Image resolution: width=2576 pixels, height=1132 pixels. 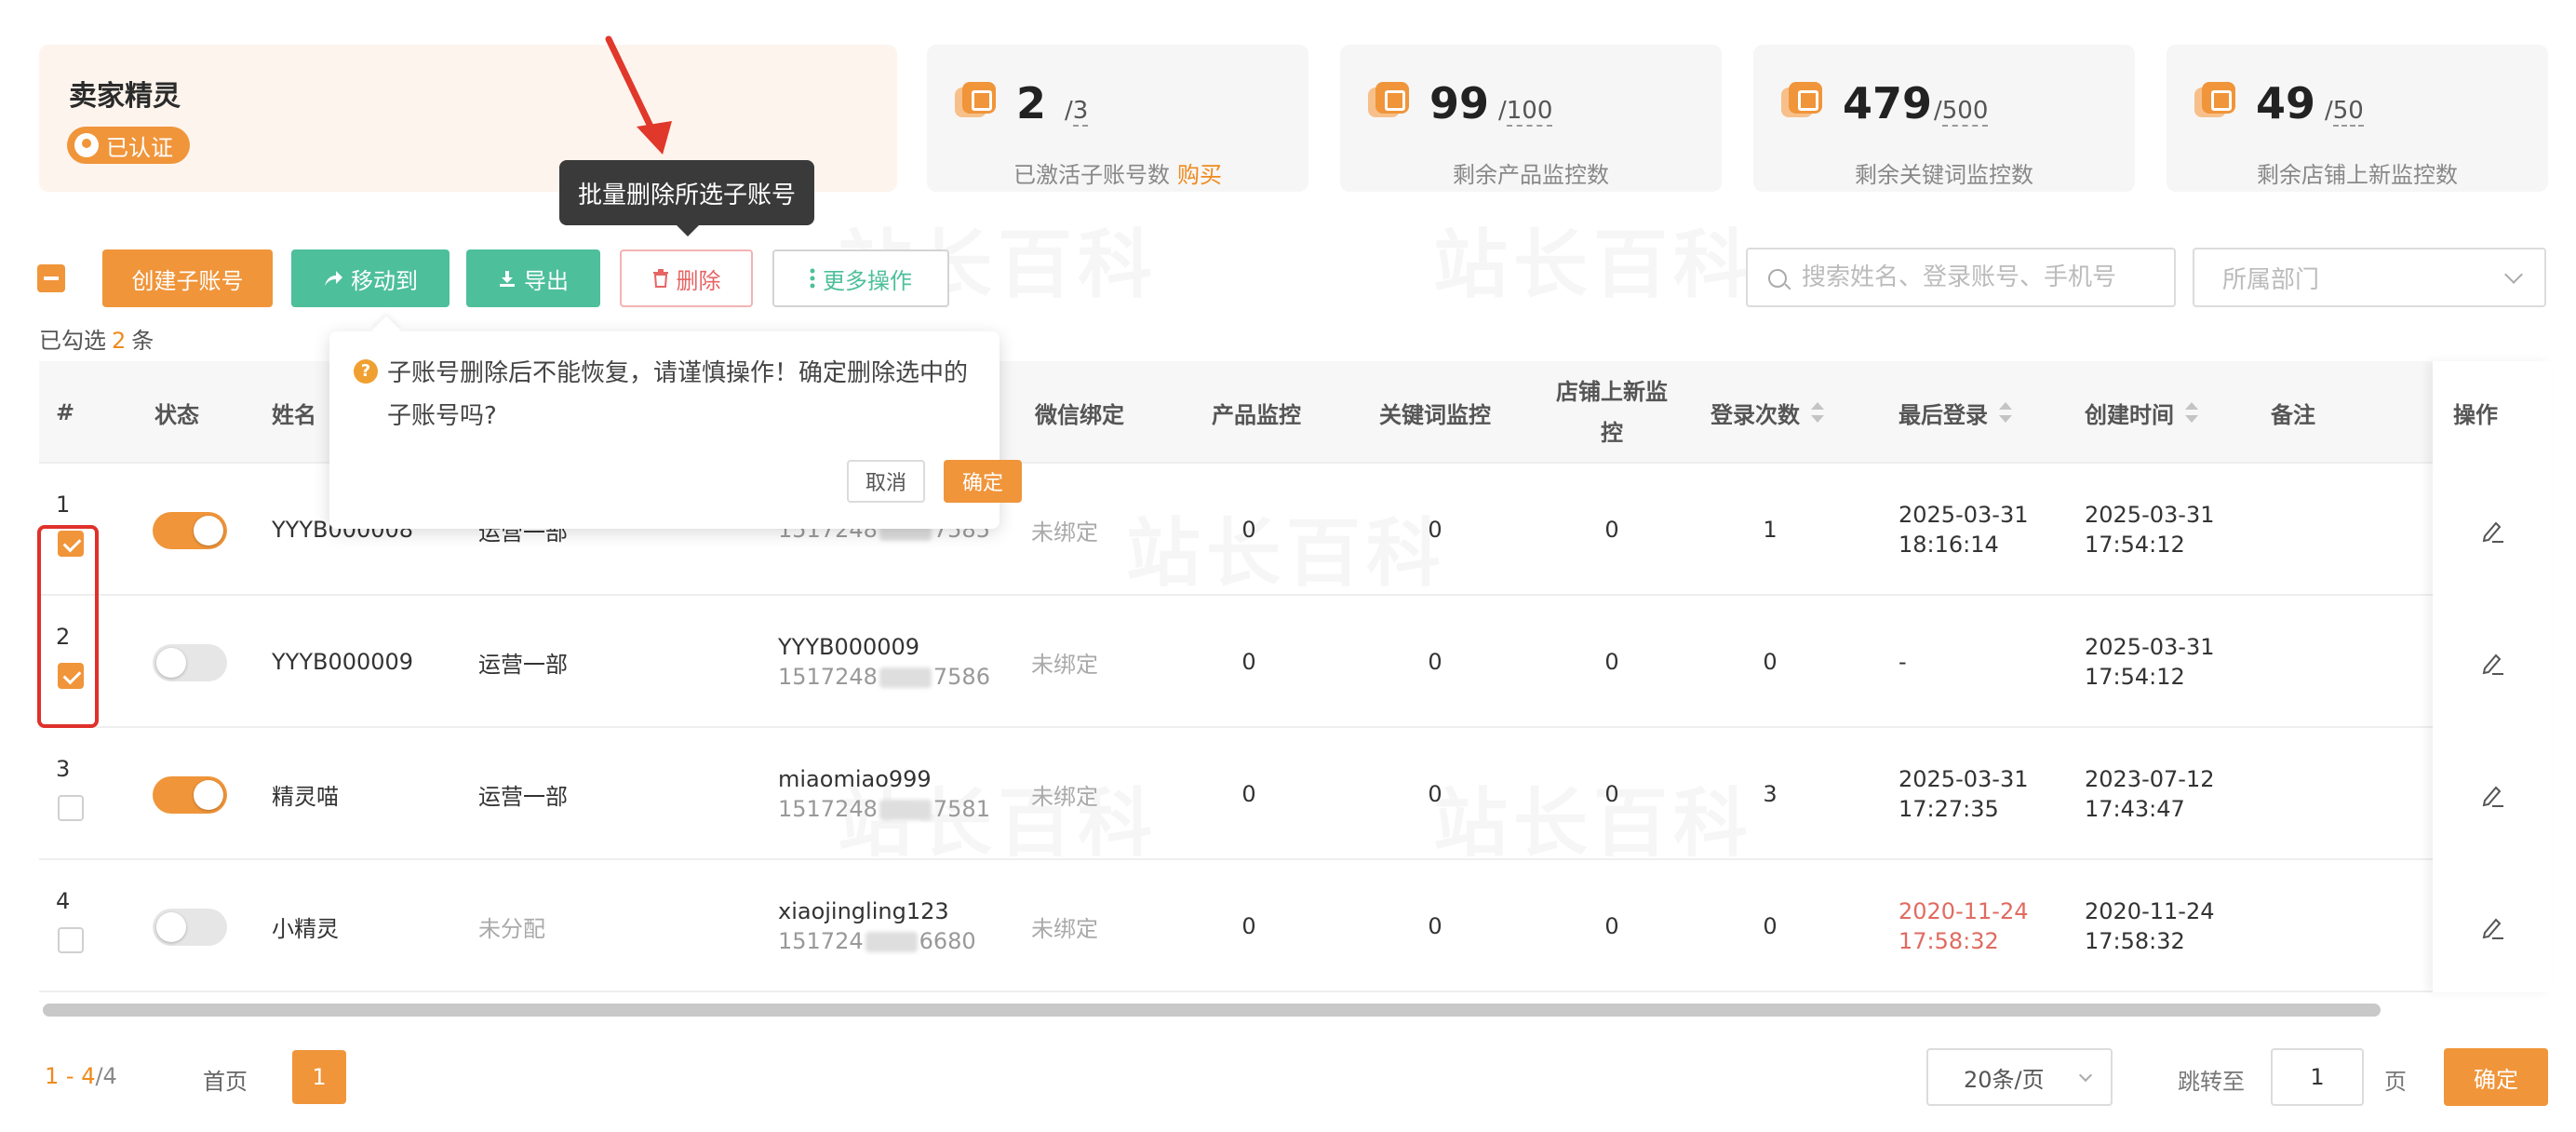 What do you see at coordinates (675, 430) in the screenshot?
I see `delete-confirm-popover: ? 子账号删除后不能恢复，请谨慎操作！确定删除选中的子账号吗? 取消 确定` at bounding box center [675, 430].